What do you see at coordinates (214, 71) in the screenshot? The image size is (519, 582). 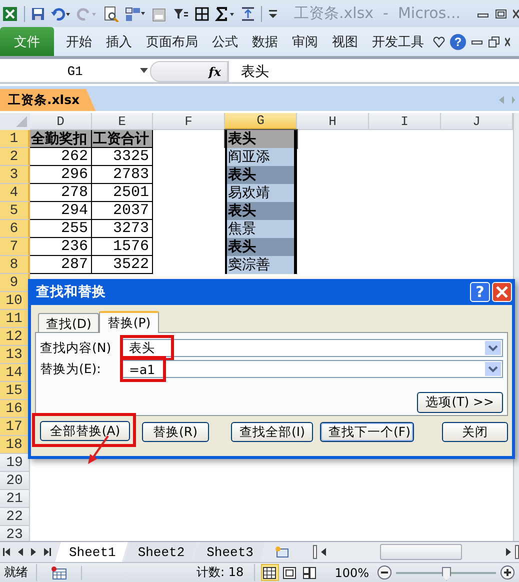 I see `insert-function-button: fx` at bounding box center [214, 71].